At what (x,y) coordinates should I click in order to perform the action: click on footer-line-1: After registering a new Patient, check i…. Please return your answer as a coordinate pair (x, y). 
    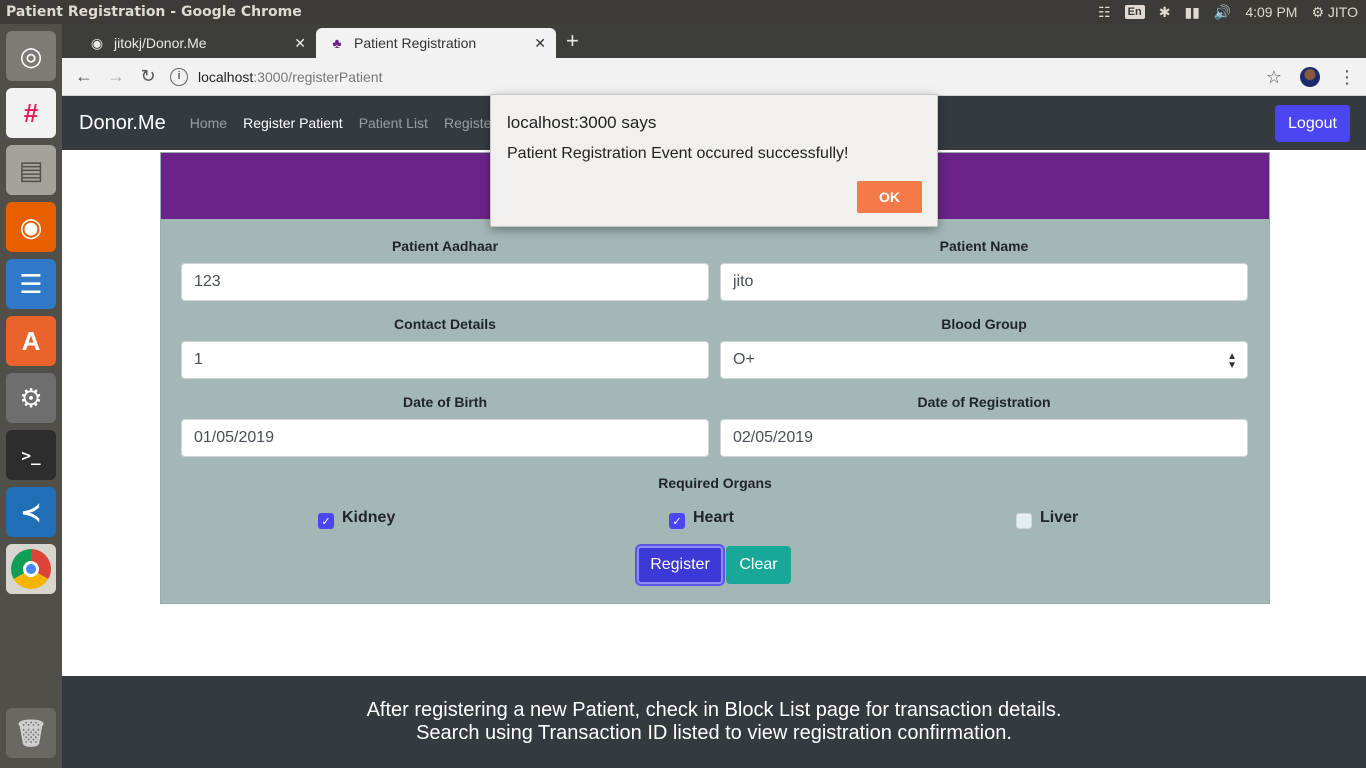
    Looking at the image, I should click on (714, 710).